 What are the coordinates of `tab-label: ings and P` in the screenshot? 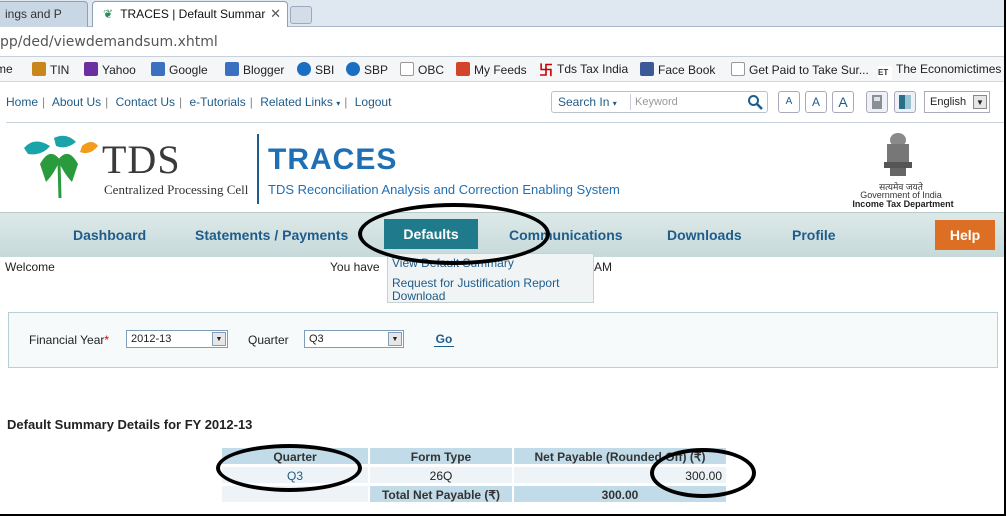 It's located at (33, 14).